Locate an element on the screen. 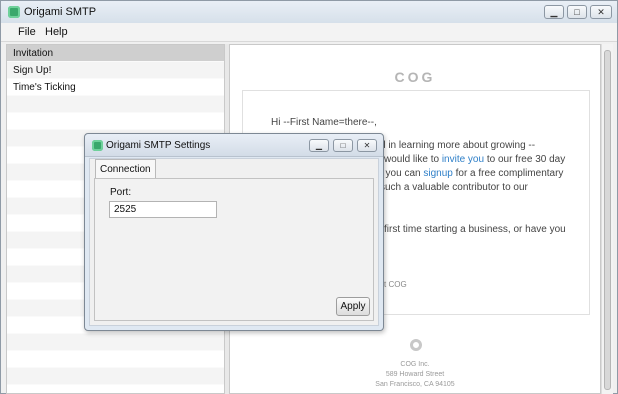  dialog-title-bar: Origami SMTP Settings ▁ □ ✕ is located at coordinates (234, 145).